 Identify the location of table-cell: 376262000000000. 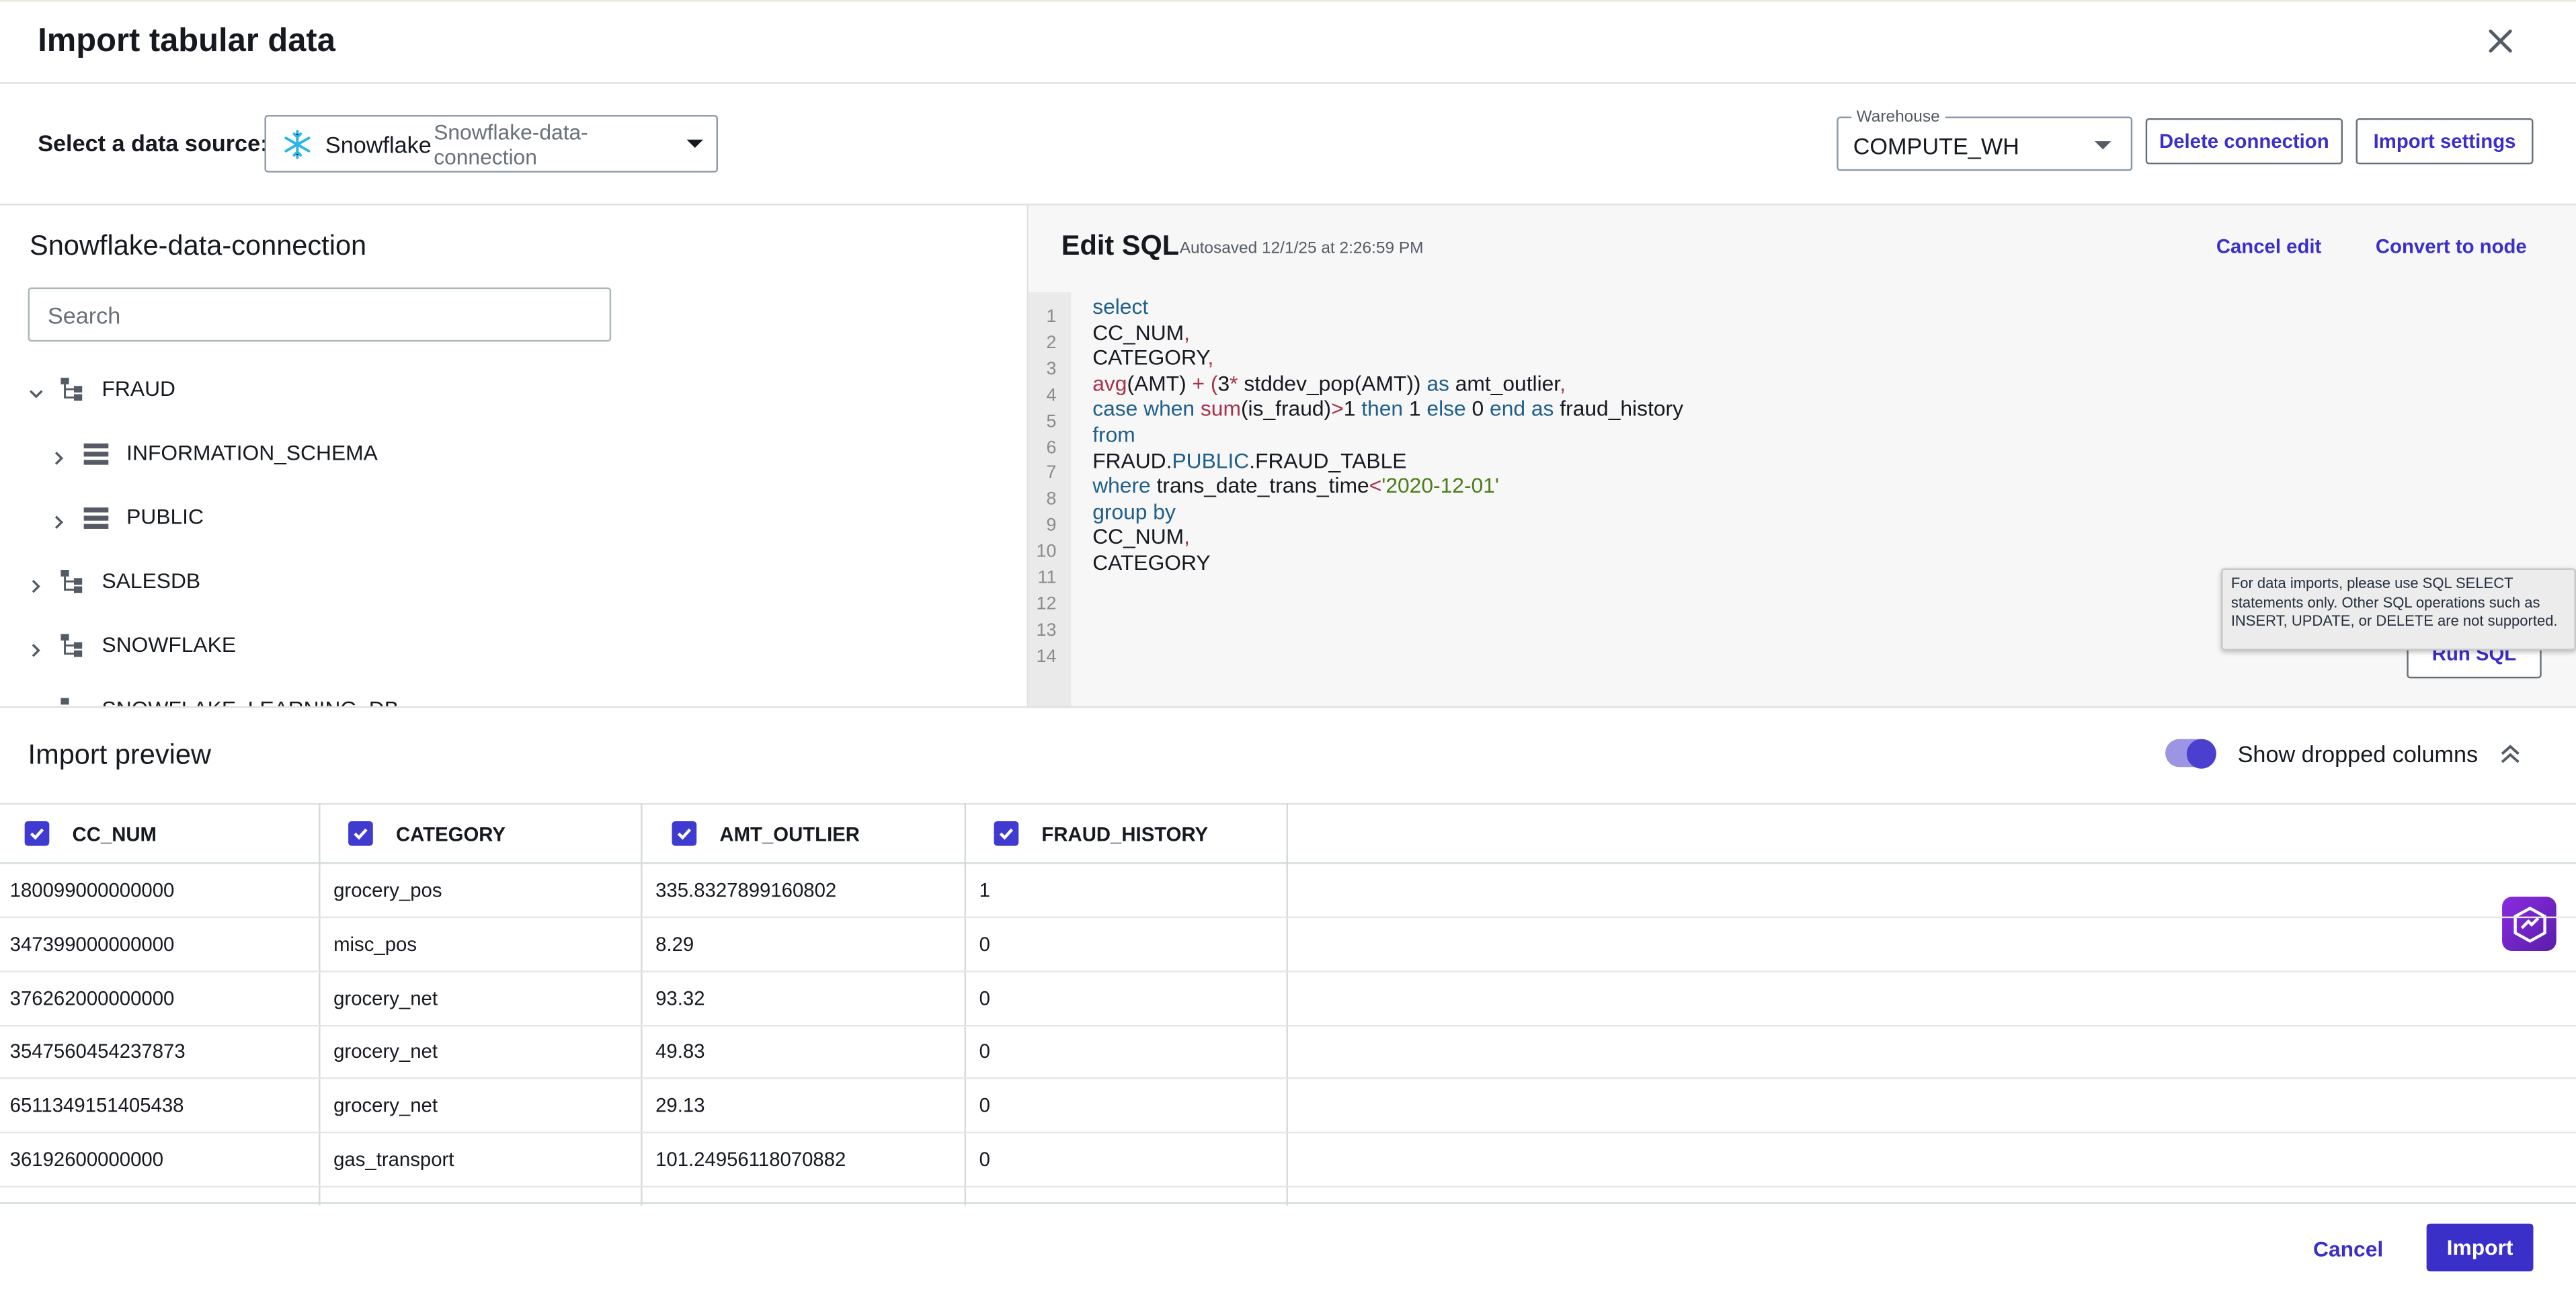
(92, 998).